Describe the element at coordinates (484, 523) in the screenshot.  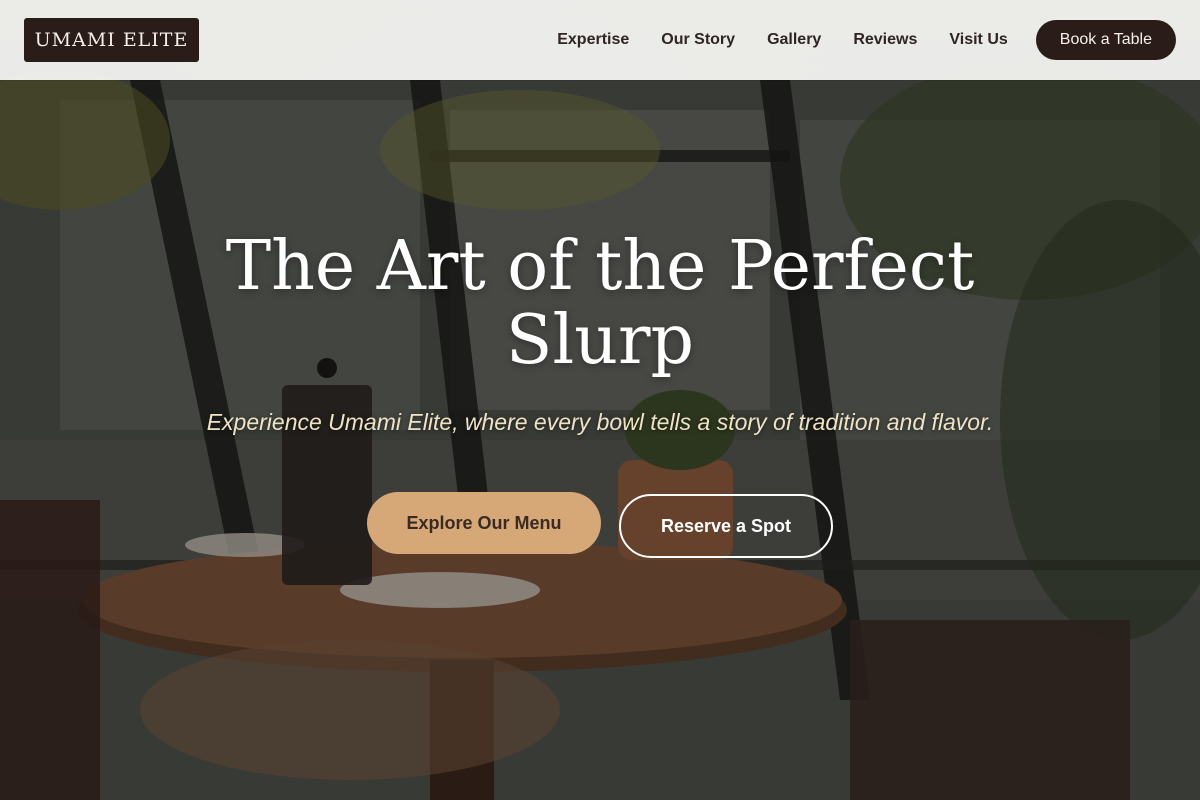
I see `explore-menu-button: Explore Our Menu` at that location.